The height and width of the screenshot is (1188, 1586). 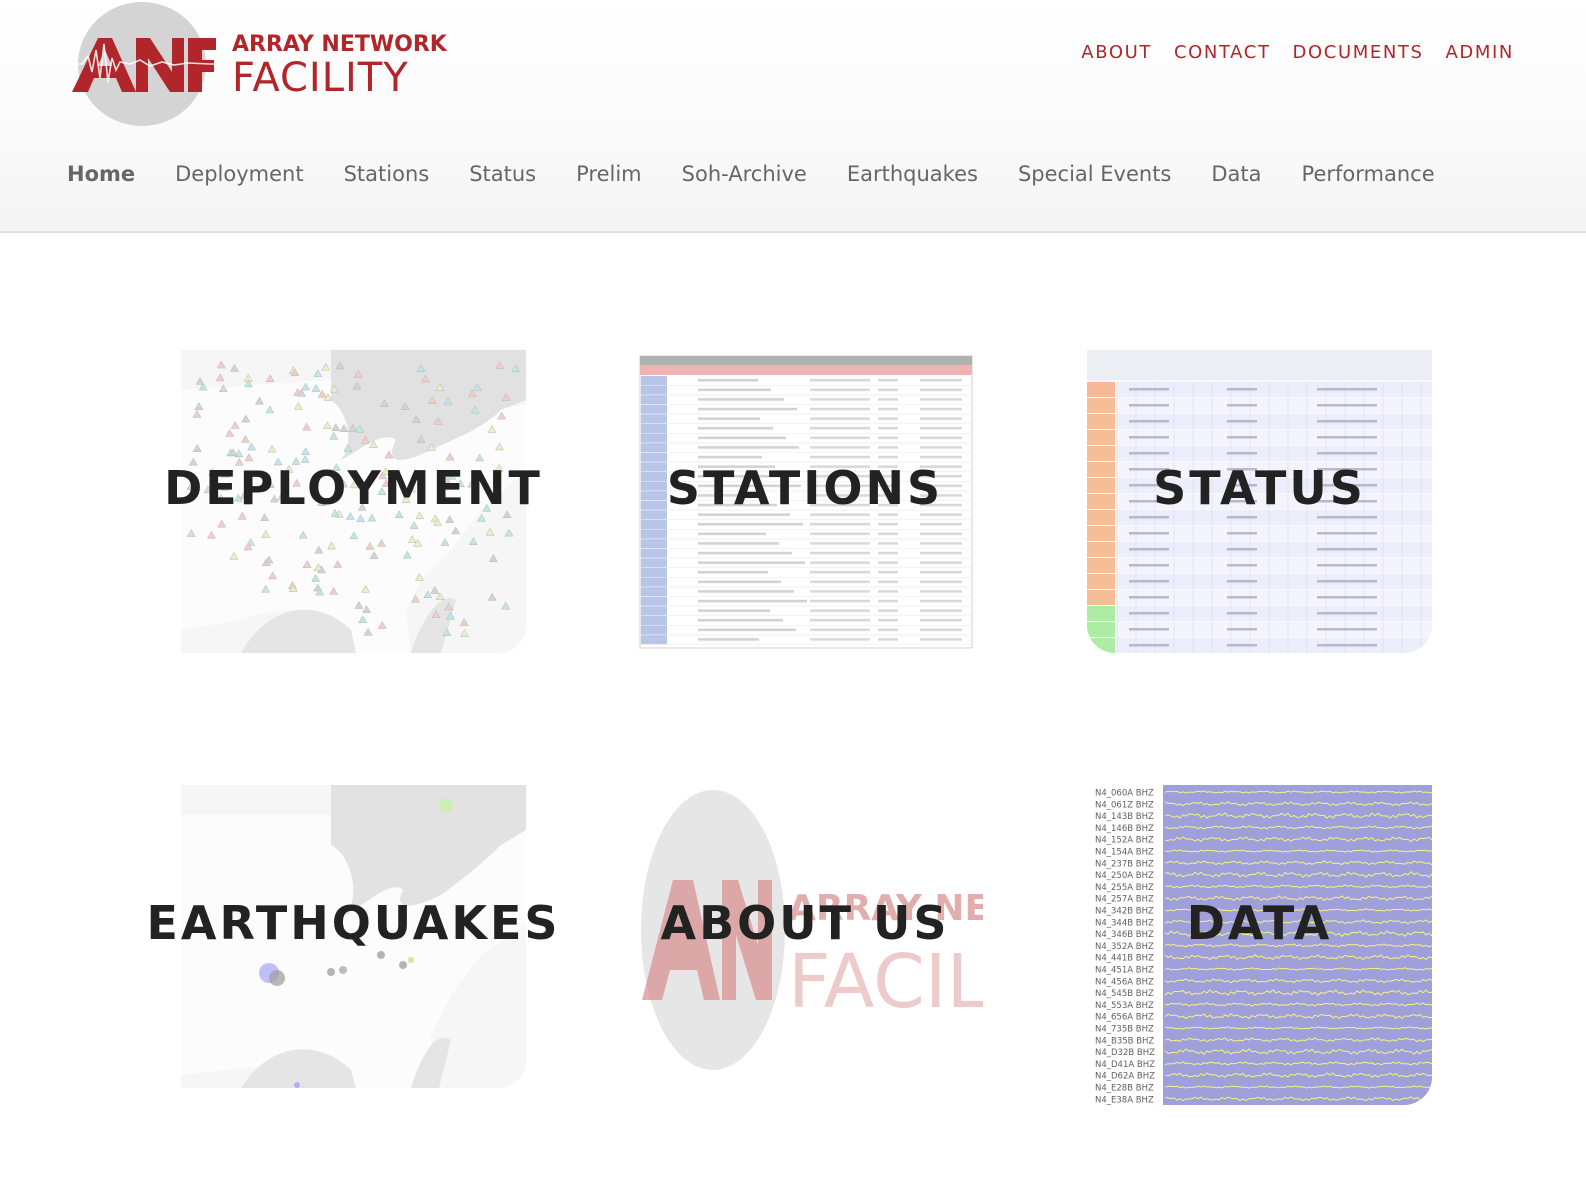 What do you see at coordinates (101, 174) in the screenshot?
I see `nav-home: Home` at bounding box center [101, 174].